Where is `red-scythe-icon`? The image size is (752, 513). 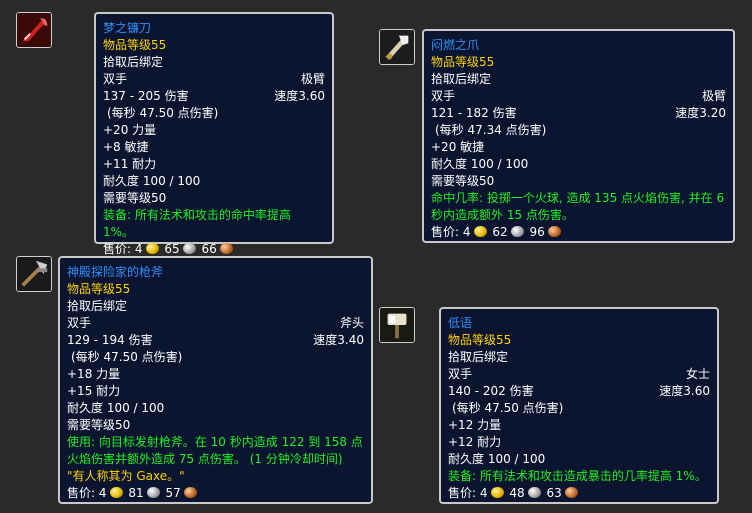
red-scythe-icon is located at coordinates (34, 30).